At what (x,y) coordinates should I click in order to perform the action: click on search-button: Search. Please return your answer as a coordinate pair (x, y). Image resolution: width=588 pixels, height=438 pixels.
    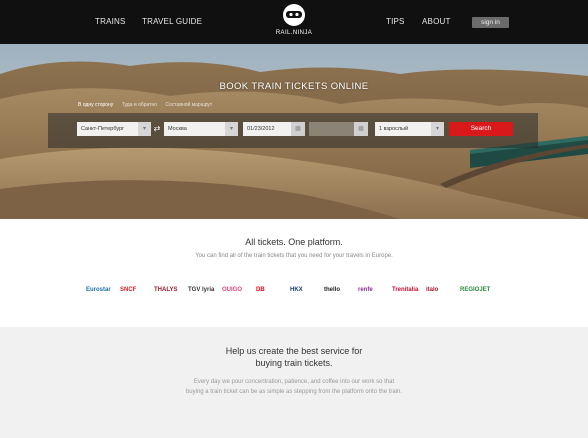
    Looking at the image, I should click on (481, 129).